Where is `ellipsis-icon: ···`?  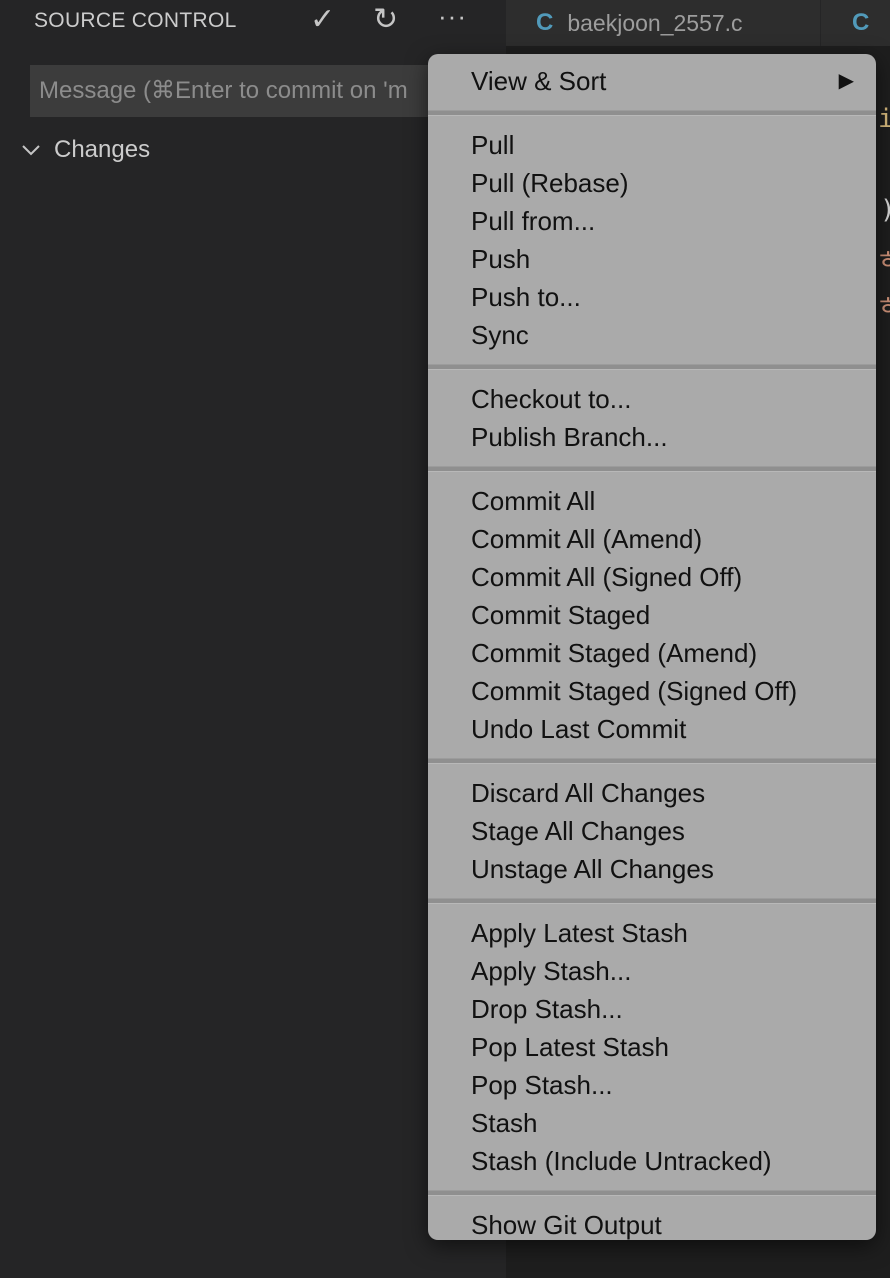
ellipsis-icon: ··· is located at coordinates (452, 17).